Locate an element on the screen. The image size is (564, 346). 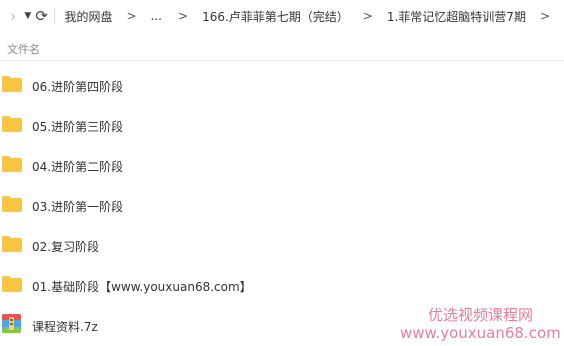
folder-row: 03.进阶第一阶段 is located at coordinates (282, 206).